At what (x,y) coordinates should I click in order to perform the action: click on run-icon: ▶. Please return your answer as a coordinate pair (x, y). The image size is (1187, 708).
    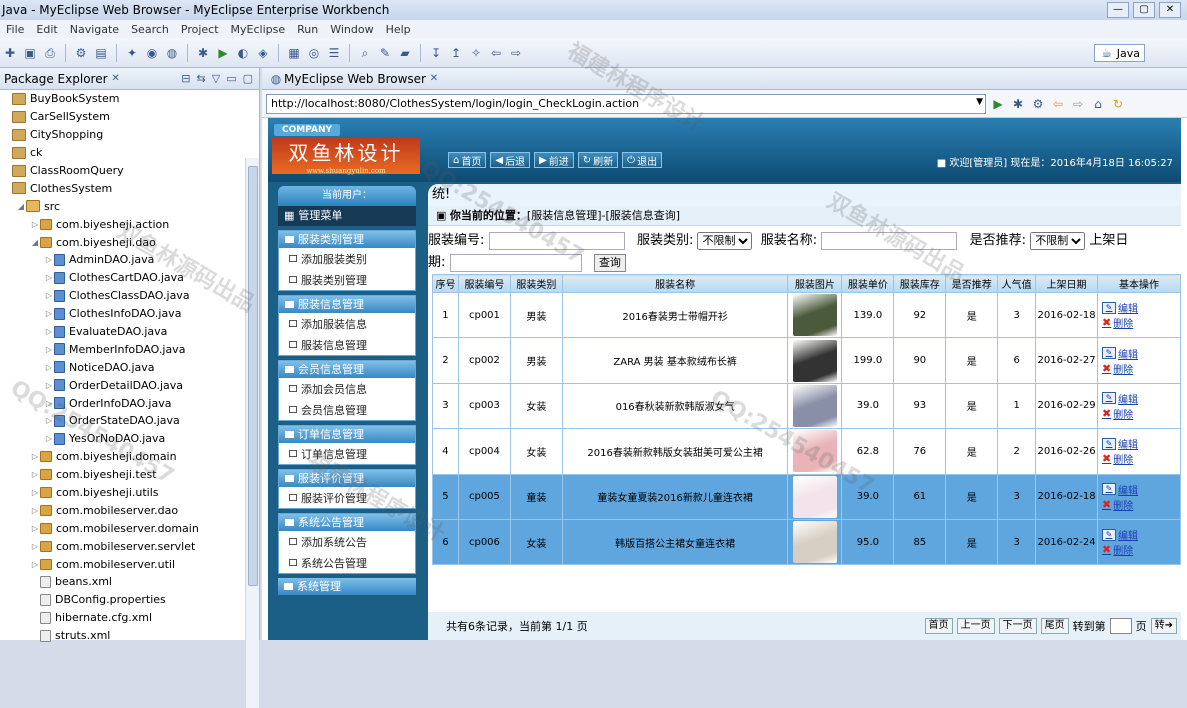
    Looking at the image, I should click on (223, 53).